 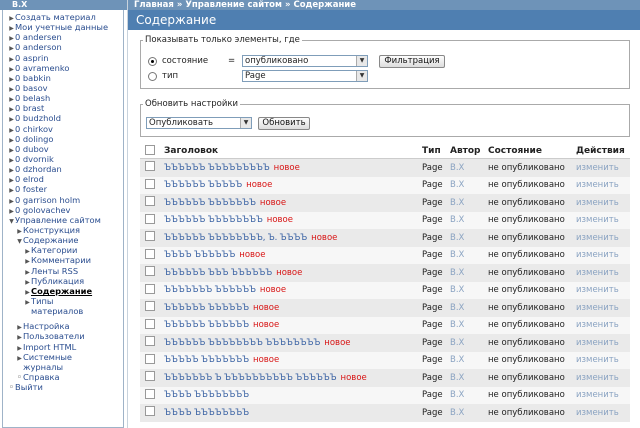 What do you see at coordinates (63, 179) in the screenshot?
I see `sidebar-item: ▶0 elrod` at bounding box center [63, 179].